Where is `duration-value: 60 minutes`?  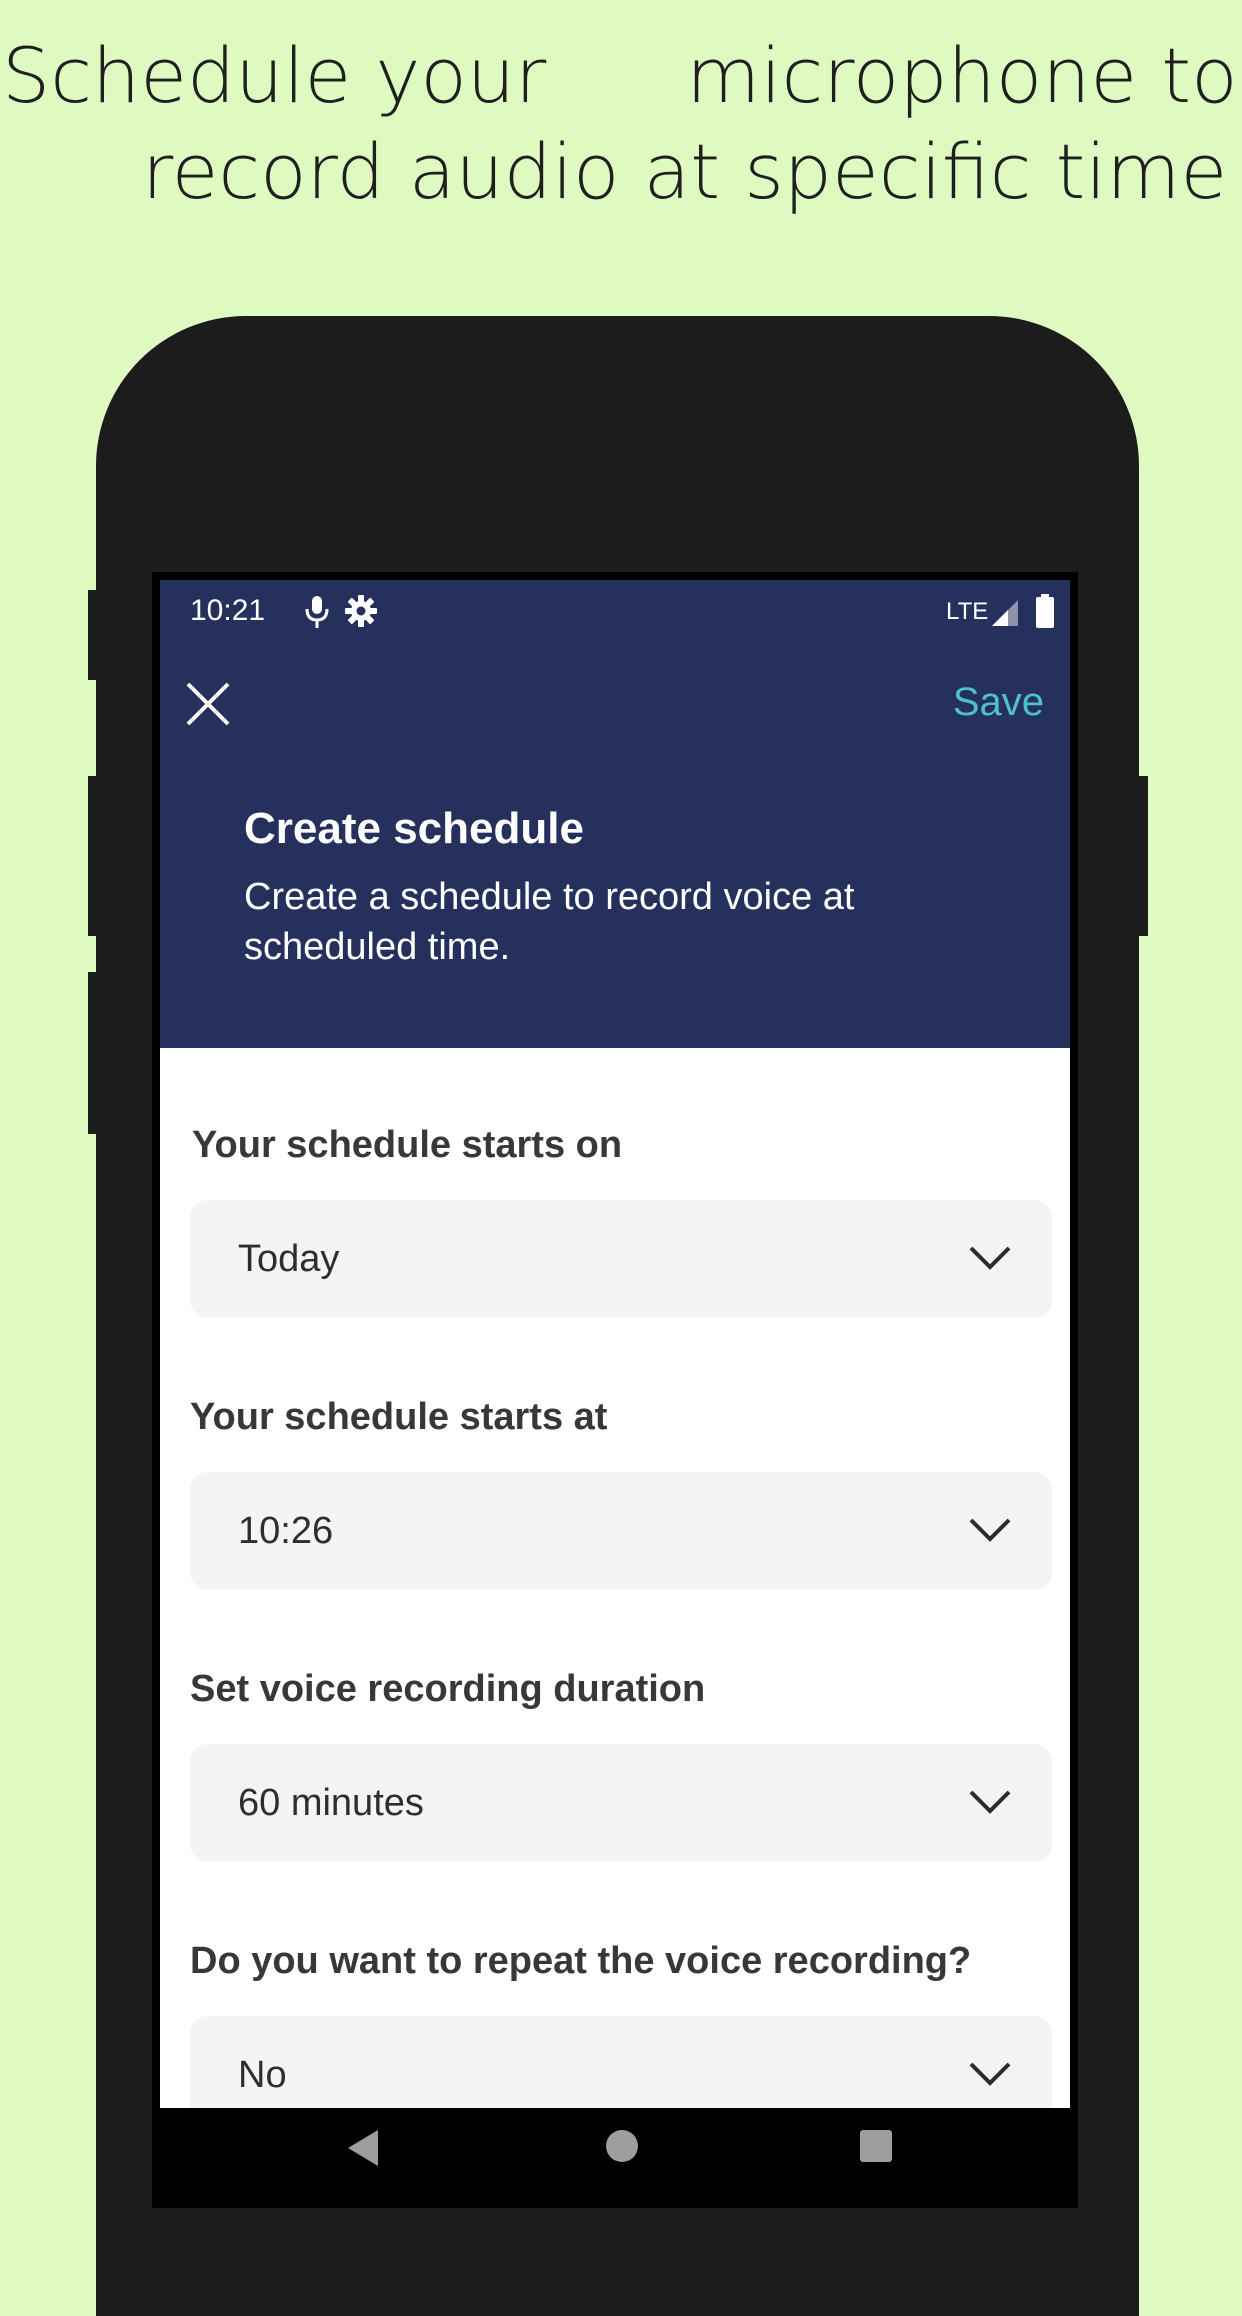
duration-value: 60 minutes is located at coordinates (331, 1803).